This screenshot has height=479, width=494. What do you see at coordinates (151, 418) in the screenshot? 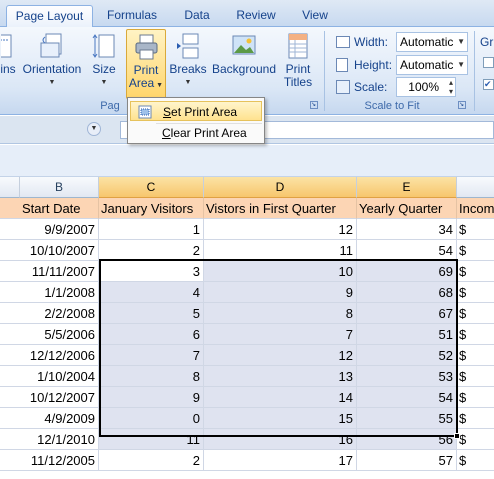
I see `cell-january-visitors: 0` at bounding box center [151, 418].